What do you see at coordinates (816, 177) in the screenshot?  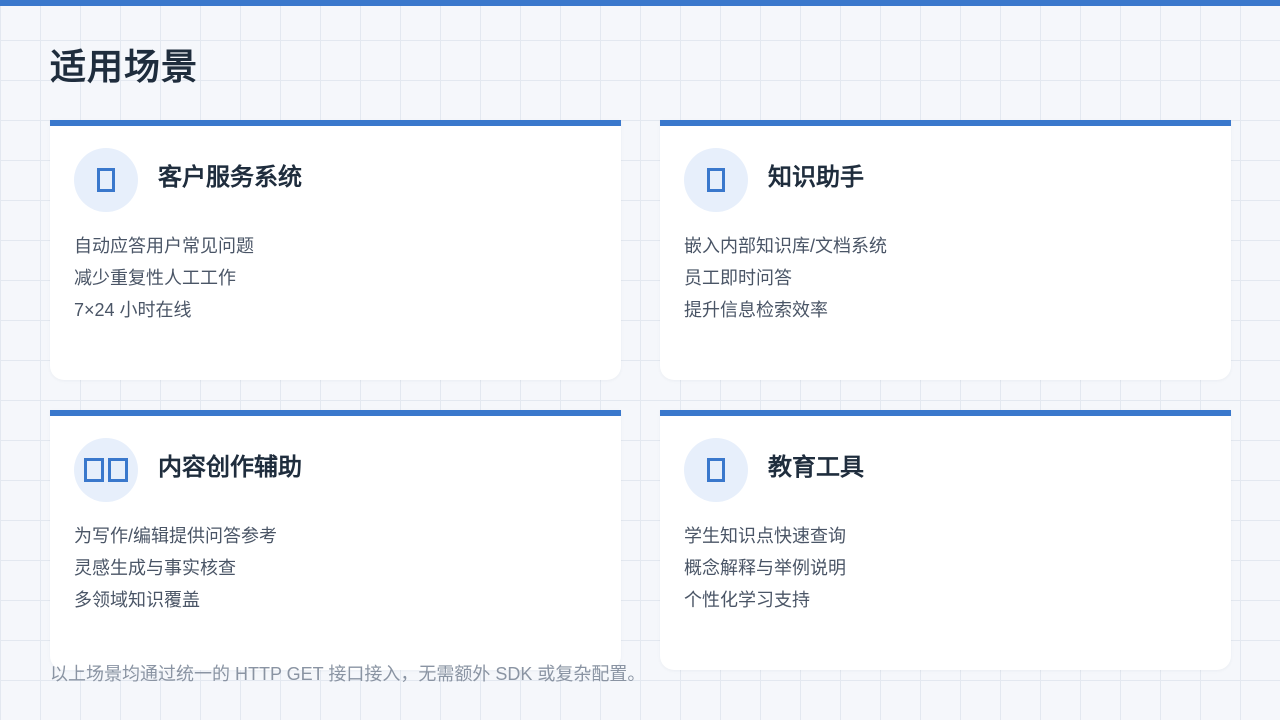 I see `card-title: 知识助手` at bounding box center [816, 177].